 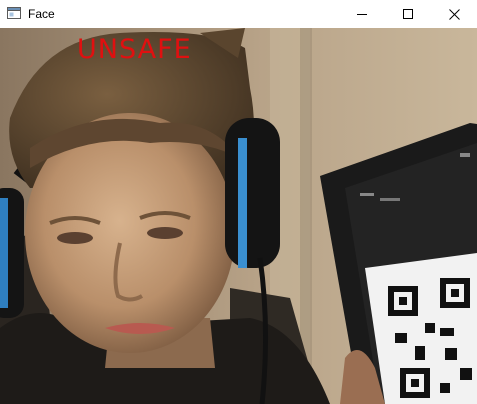 What do you see at coordinates (238, 14) in the screenshot?
I see `title-bar: Face` at bounding box center [238, 14].